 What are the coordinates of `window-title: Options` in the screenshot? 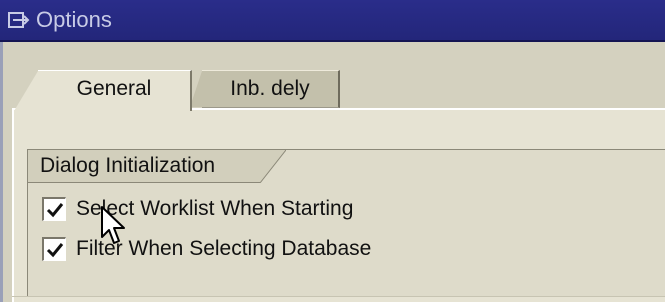 It's located at (74, 19).